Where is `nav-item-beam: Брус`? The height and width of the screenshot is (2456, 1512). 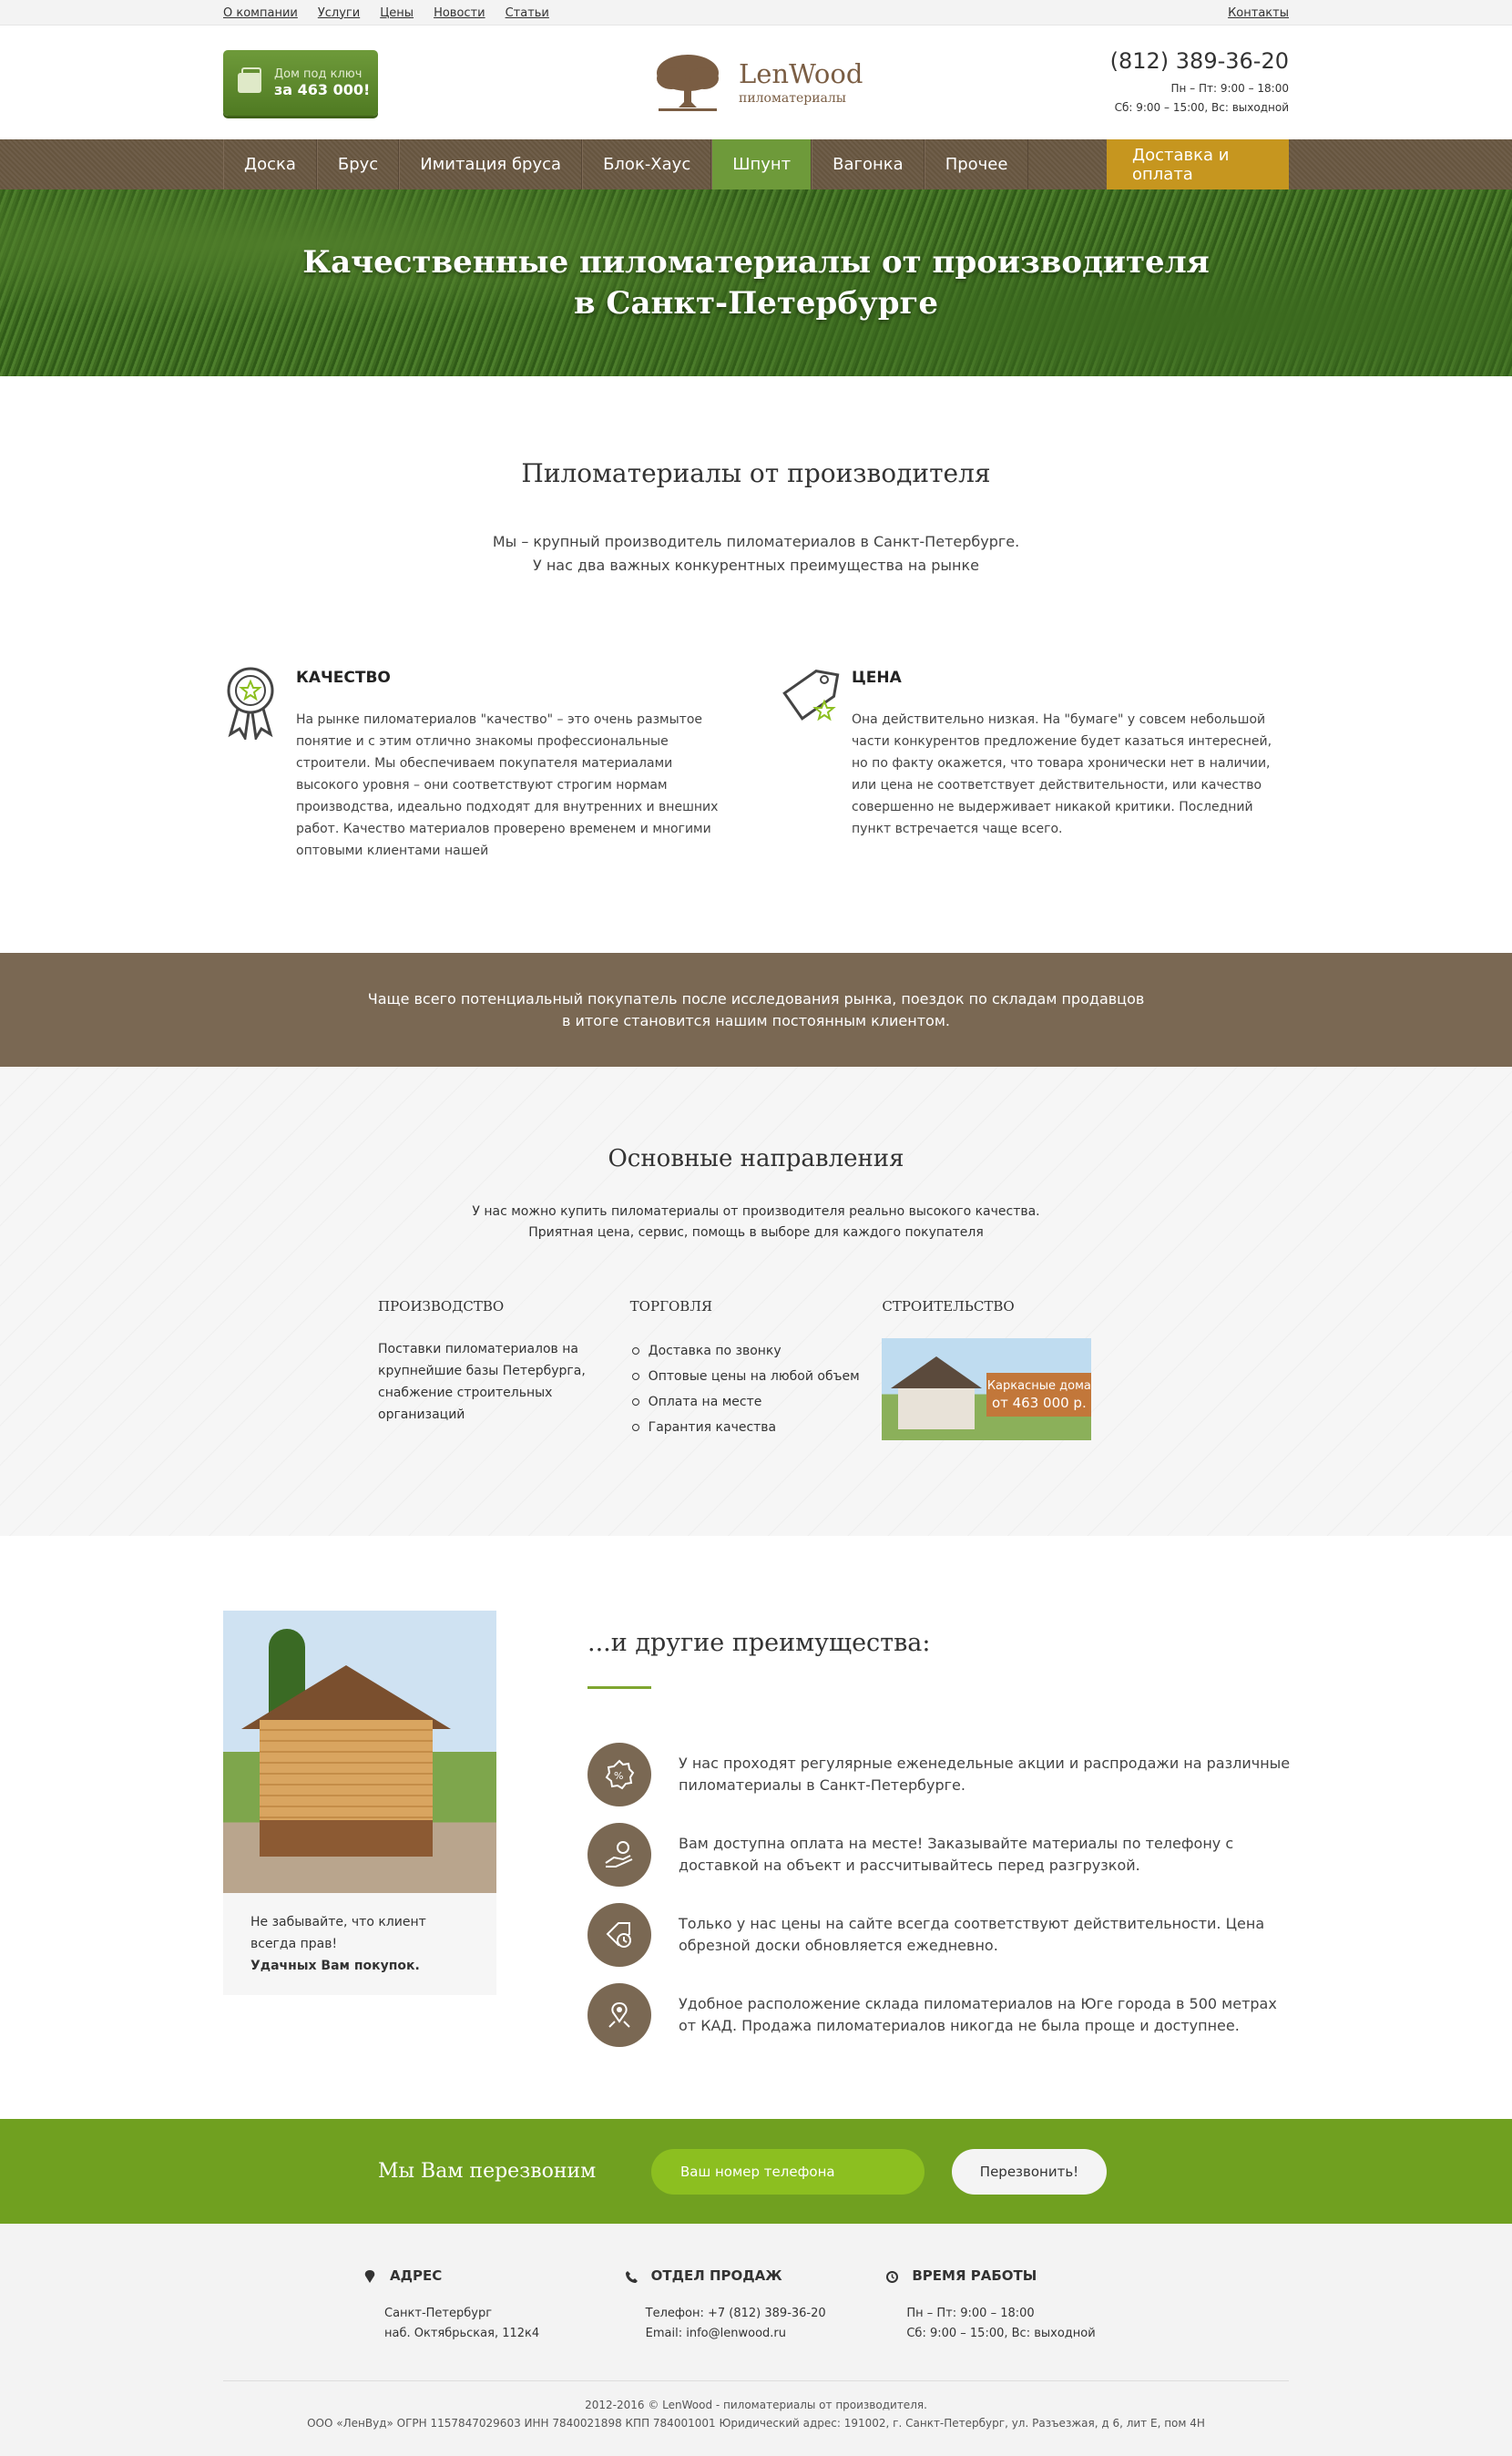
nav-item-beam: Брус is located at coordinates (358, 164).